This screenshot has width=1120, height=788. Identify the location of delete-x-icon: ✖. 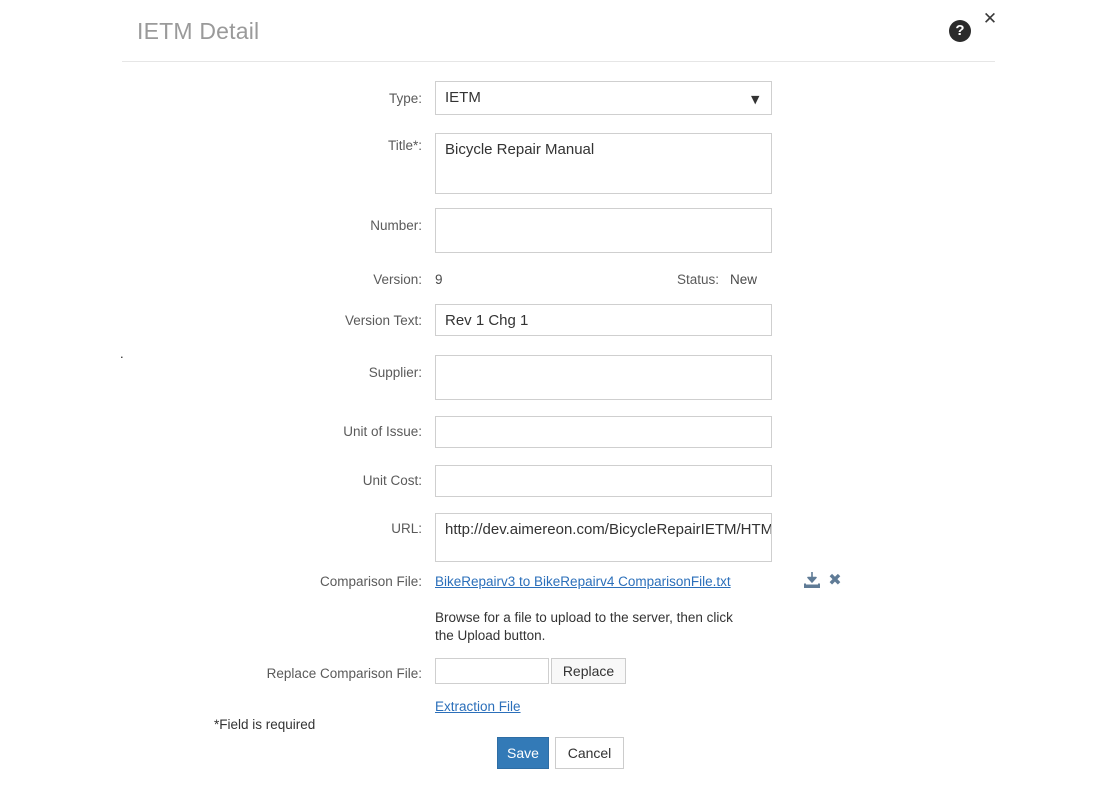
(835, 580).